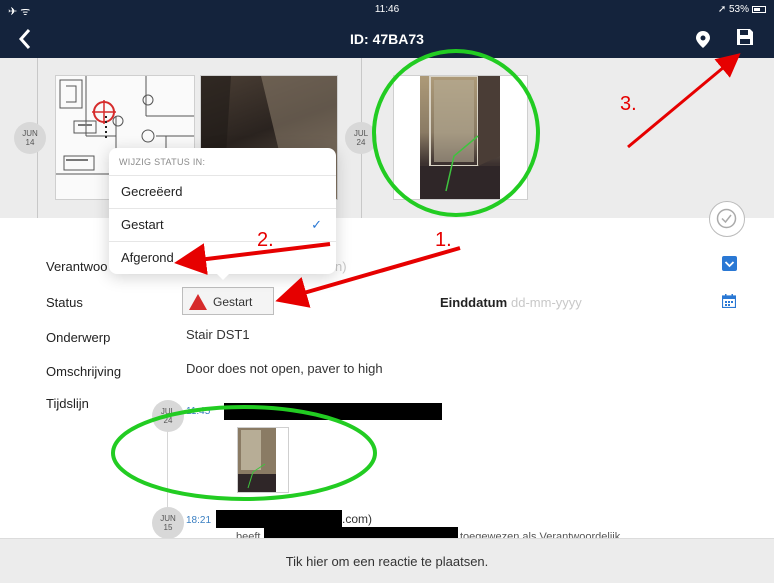 The width and height of the screenshot is (774, 583). I want to click on popover-heading: WIJZIG STATUS IN:, so click(162, 162).